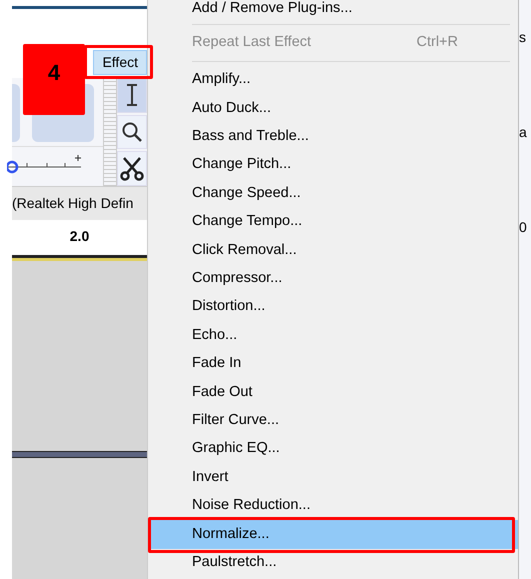 The width and height of the screenshot is (531, 579). I want to click on toolbar-grip, so click(110, 132).